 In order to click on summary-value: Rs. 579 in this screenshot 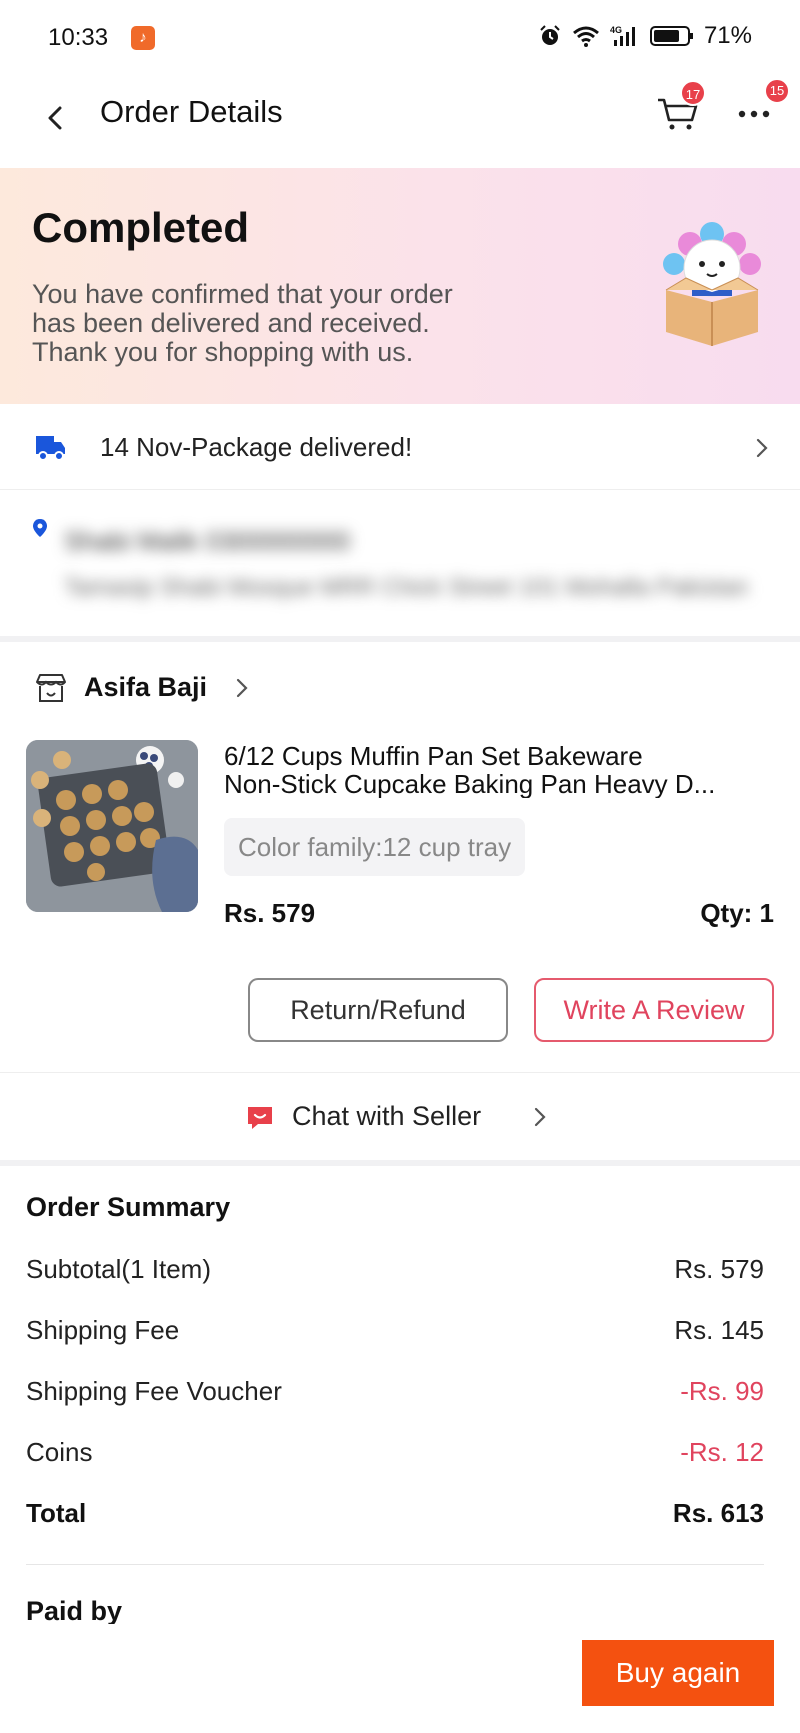, I will do `click(719, 1269)`.